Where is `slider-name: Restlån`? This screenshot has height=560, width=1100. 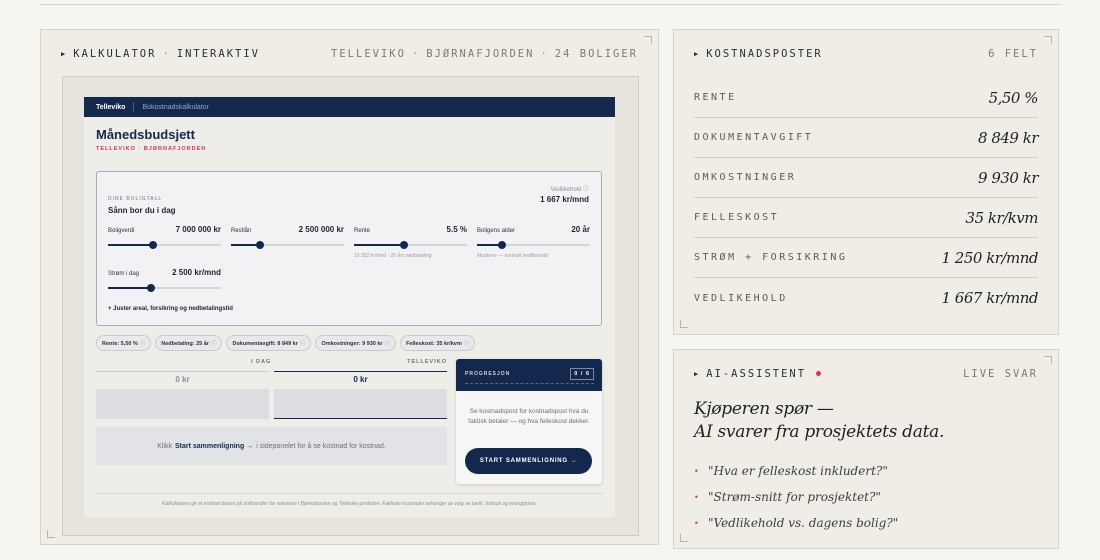 slider-name: Restlån is located at coordinates (241, 231).